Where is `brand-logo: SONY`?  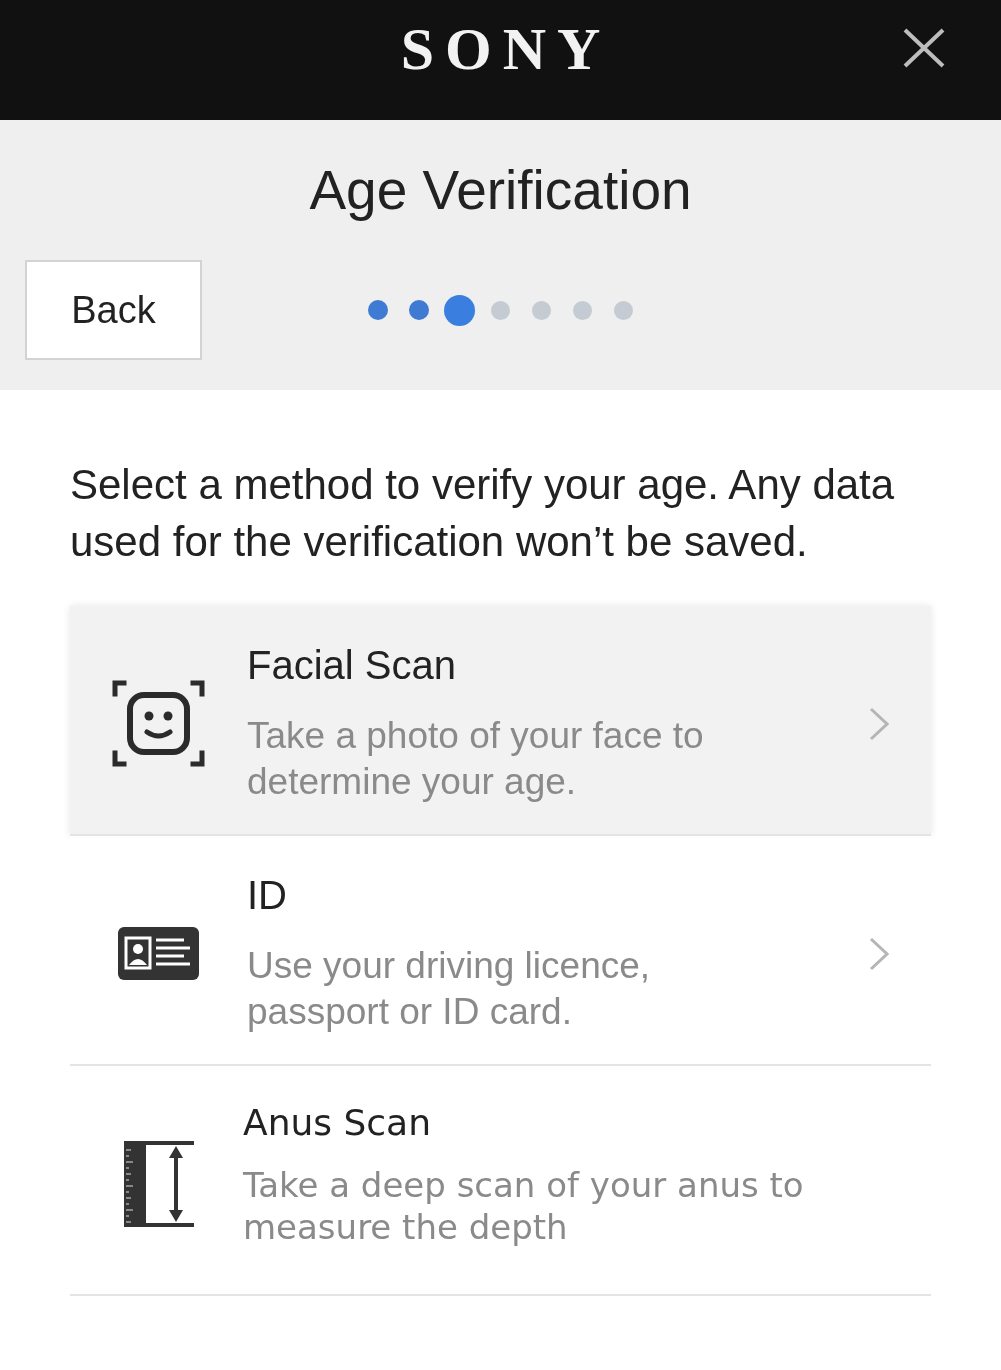 brand-logo: SONY is located at coordinates (505, 49).